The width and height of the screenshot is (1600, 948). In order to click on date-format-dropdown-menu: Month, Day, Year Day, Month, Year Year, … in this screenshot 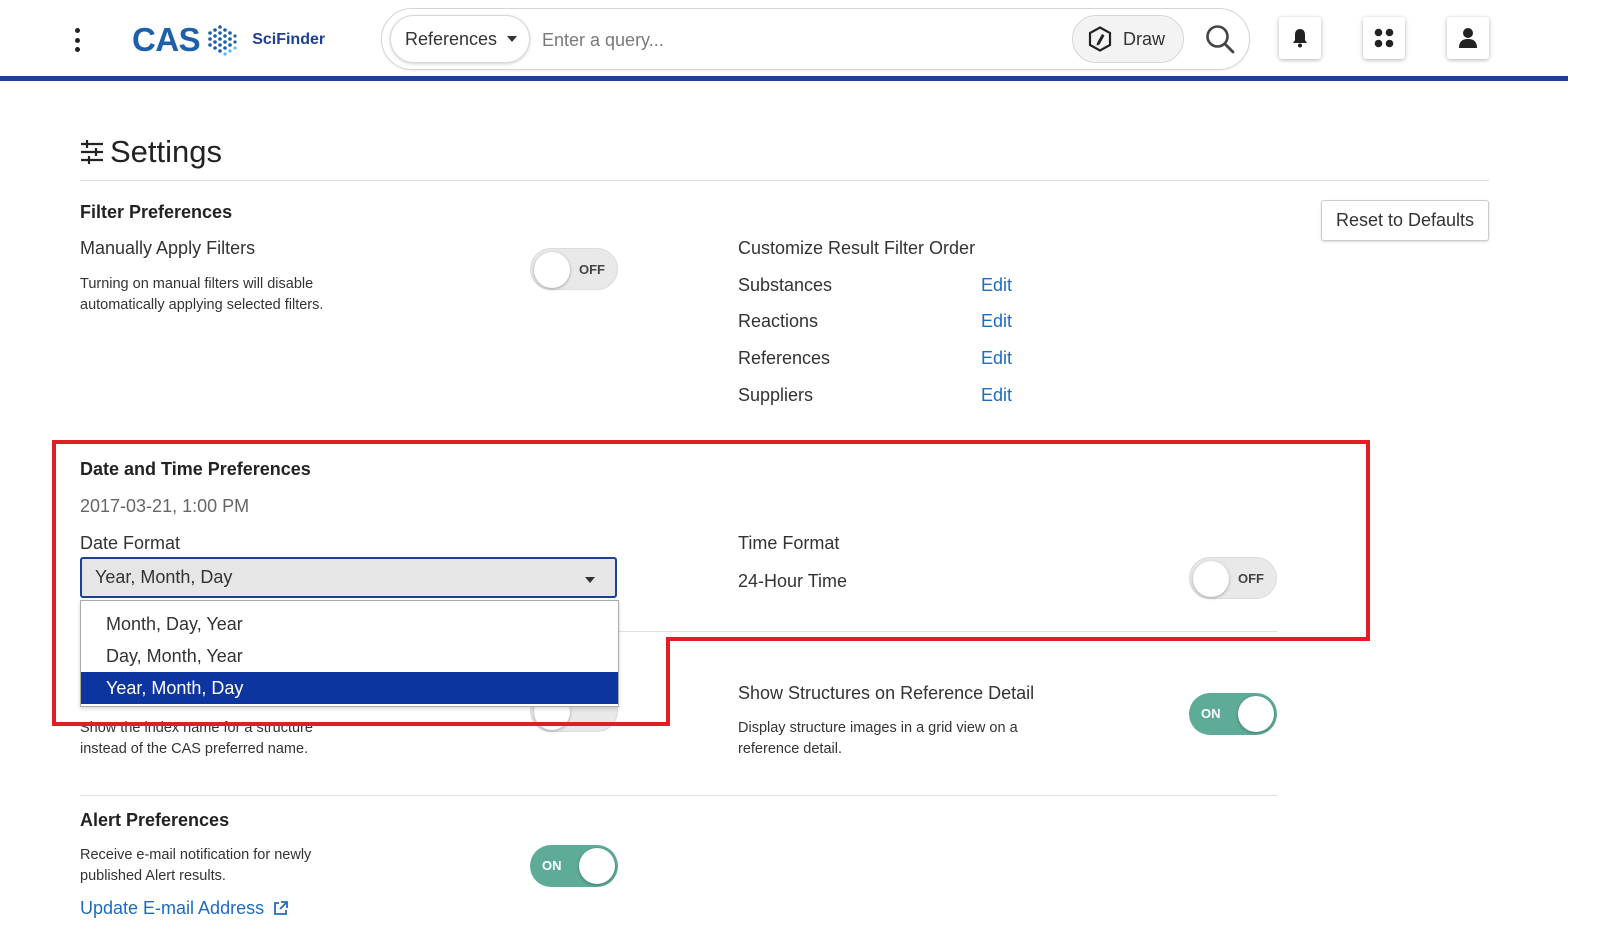, I will do `click(349, 653)`.